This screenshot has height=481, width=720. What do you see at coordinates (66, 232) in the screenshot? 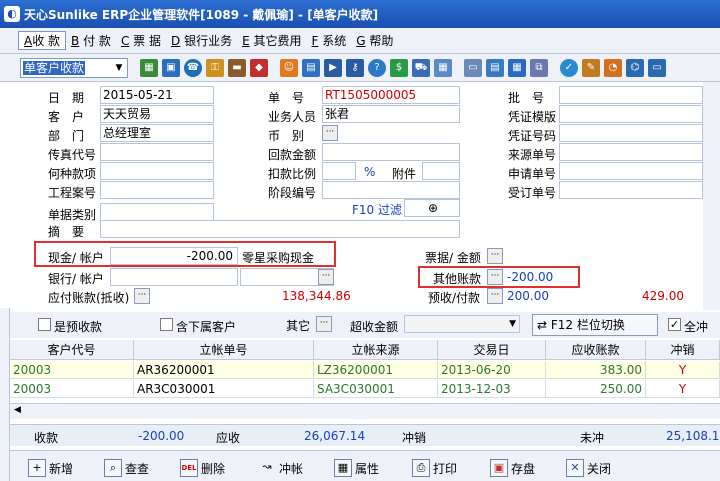
I see `summary-label: 摘 要` at bounding box center [66, 232].